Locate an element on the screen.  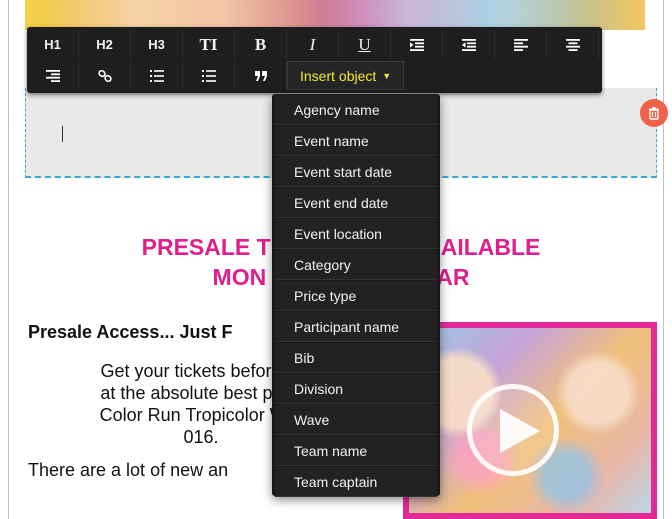
toolbar-row-1: H1 H2 H3 TI B I U is located at coordinates (313, 44).